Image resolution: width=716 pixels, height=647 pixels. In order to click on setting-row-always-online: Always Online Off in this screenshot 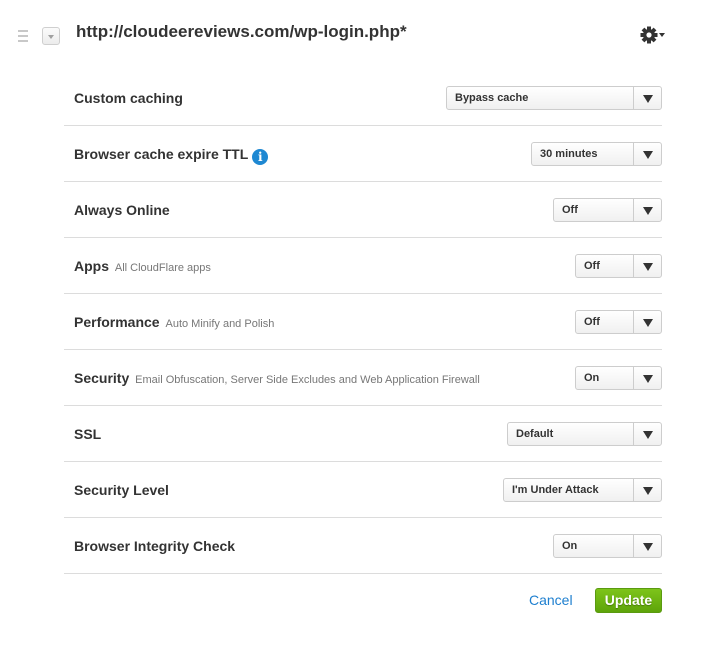, I will do `click(363, 210)`.